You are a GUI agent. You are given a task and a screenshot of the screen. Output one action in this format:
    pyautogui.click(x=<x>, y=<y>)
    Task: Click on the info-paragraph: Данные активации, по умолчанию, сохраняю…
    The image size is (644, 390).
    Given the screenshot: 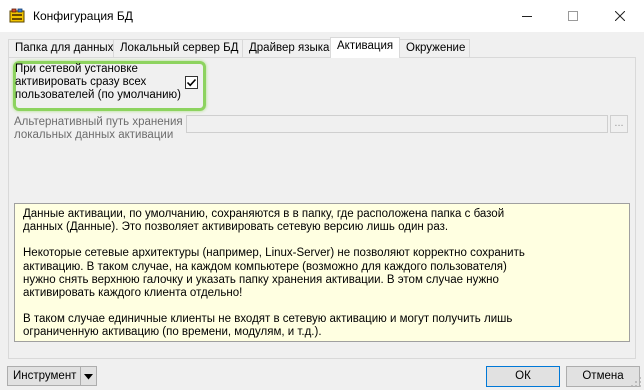 What is the action you would take?
    pyautogui.click(x=264, y=221)
    